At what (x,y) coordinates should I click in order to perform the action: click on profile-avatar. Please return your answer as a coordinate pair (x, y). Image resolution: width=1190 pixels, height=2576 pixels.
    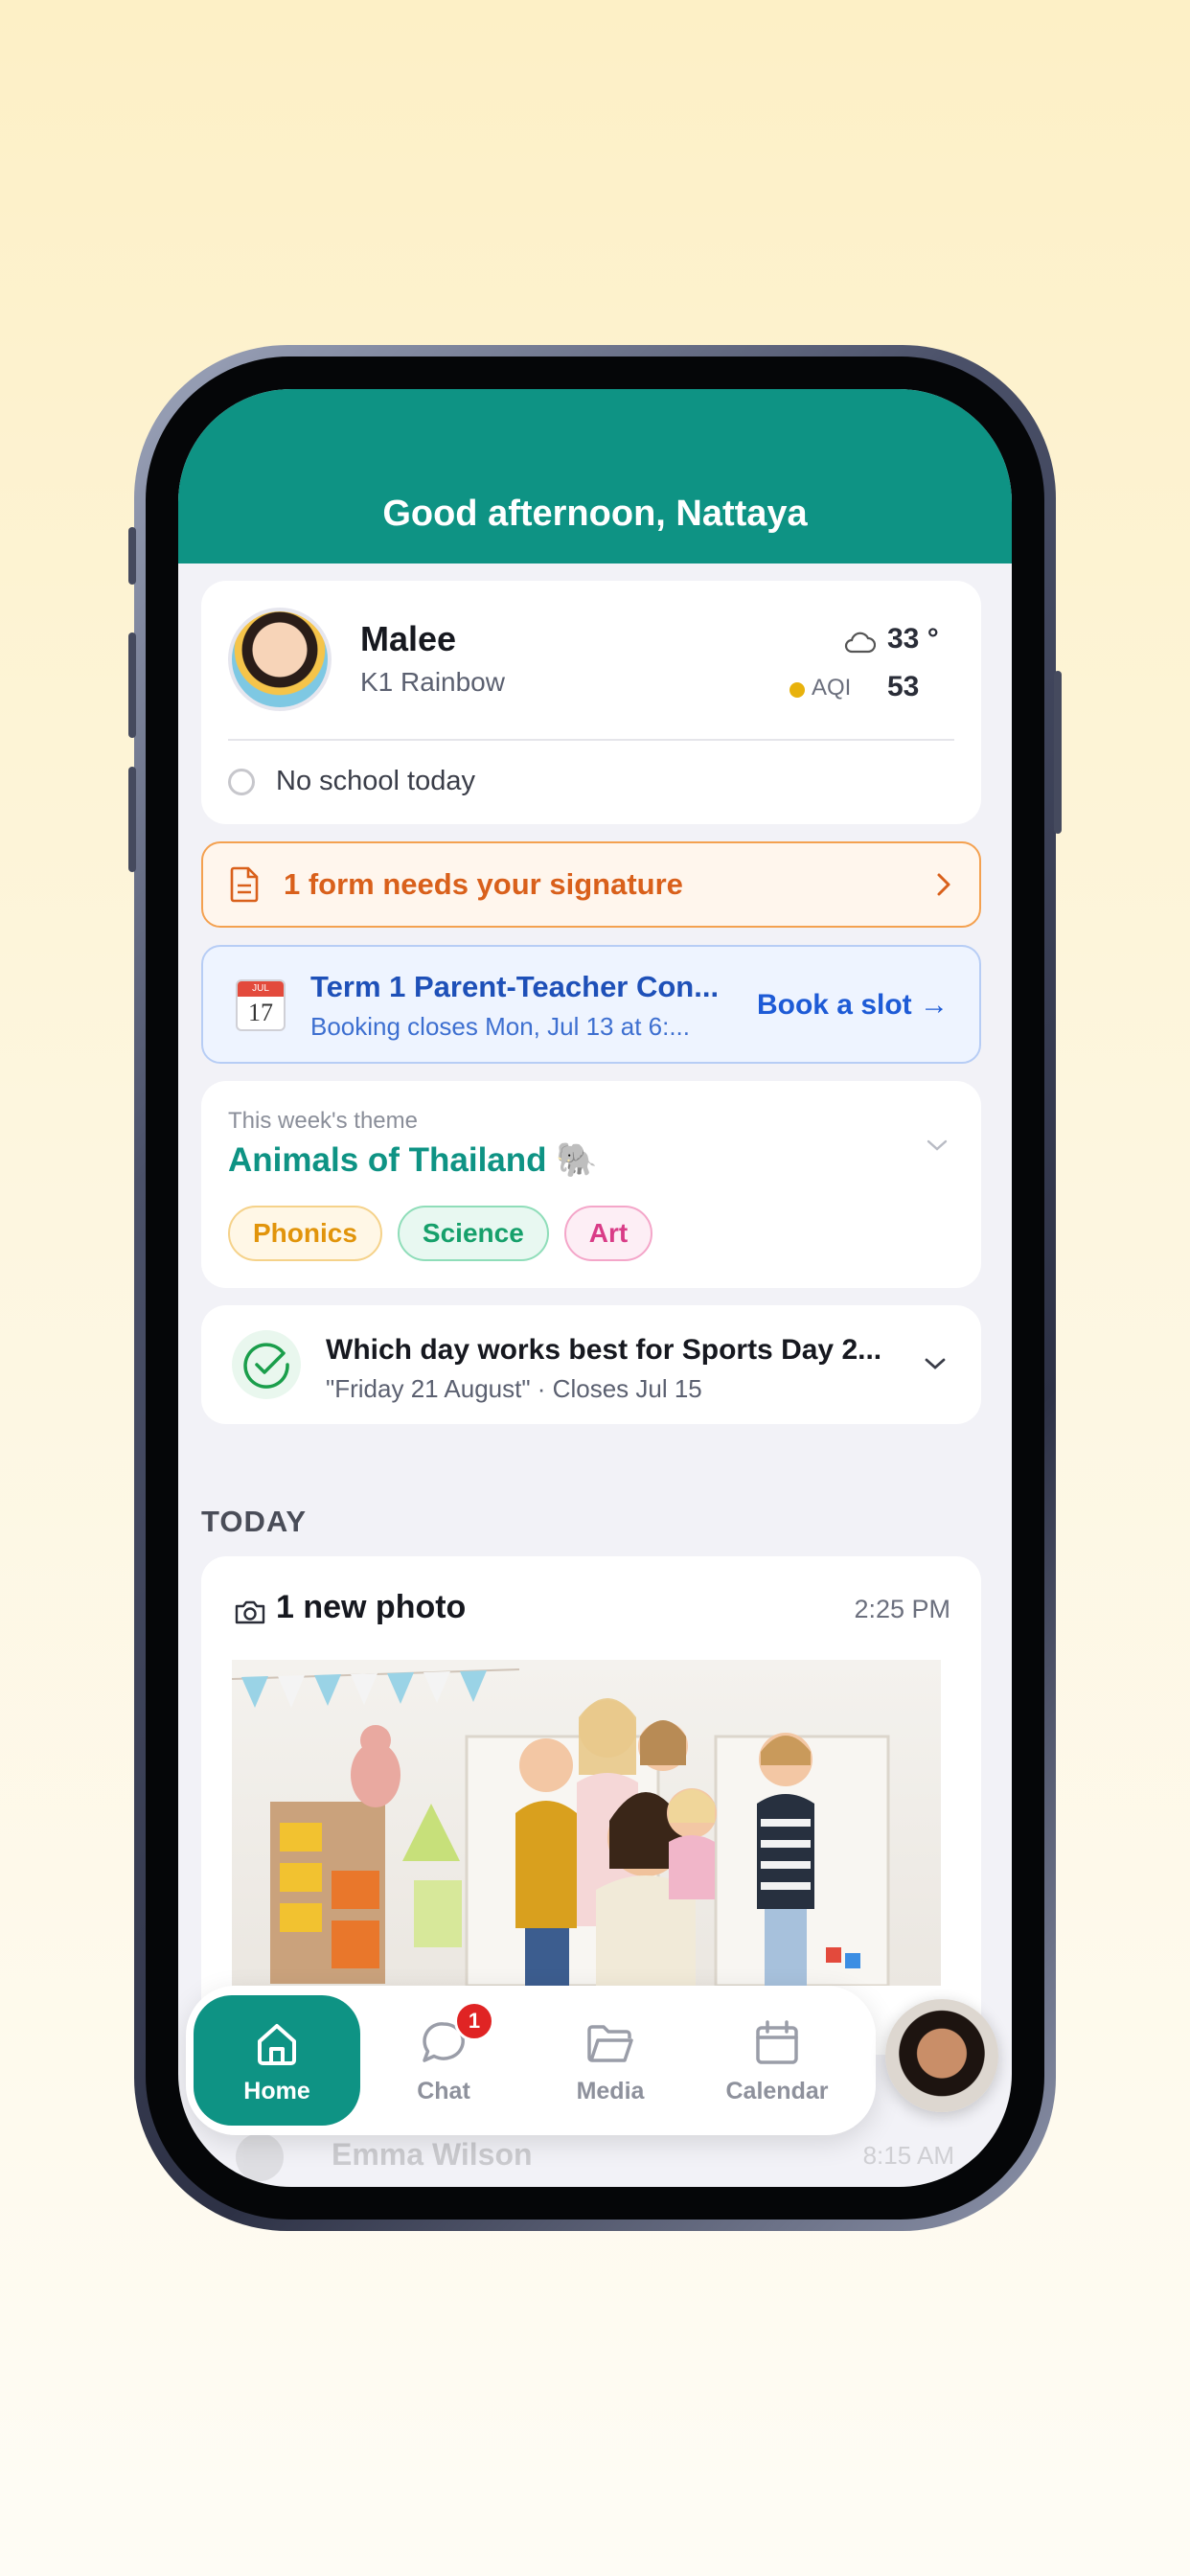
    Looking at the image, I should click on (942, 2055).